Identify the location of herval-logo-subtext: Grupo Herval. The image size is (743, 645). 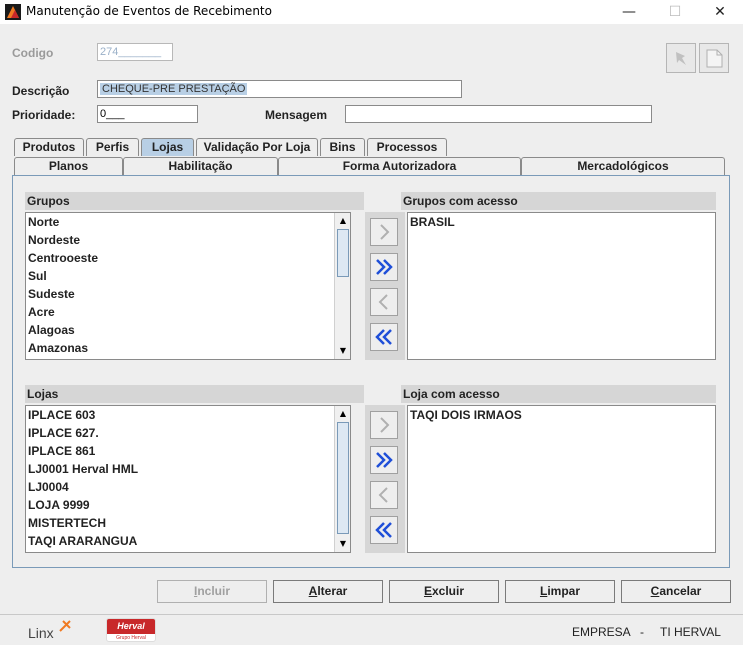
(131, 638).